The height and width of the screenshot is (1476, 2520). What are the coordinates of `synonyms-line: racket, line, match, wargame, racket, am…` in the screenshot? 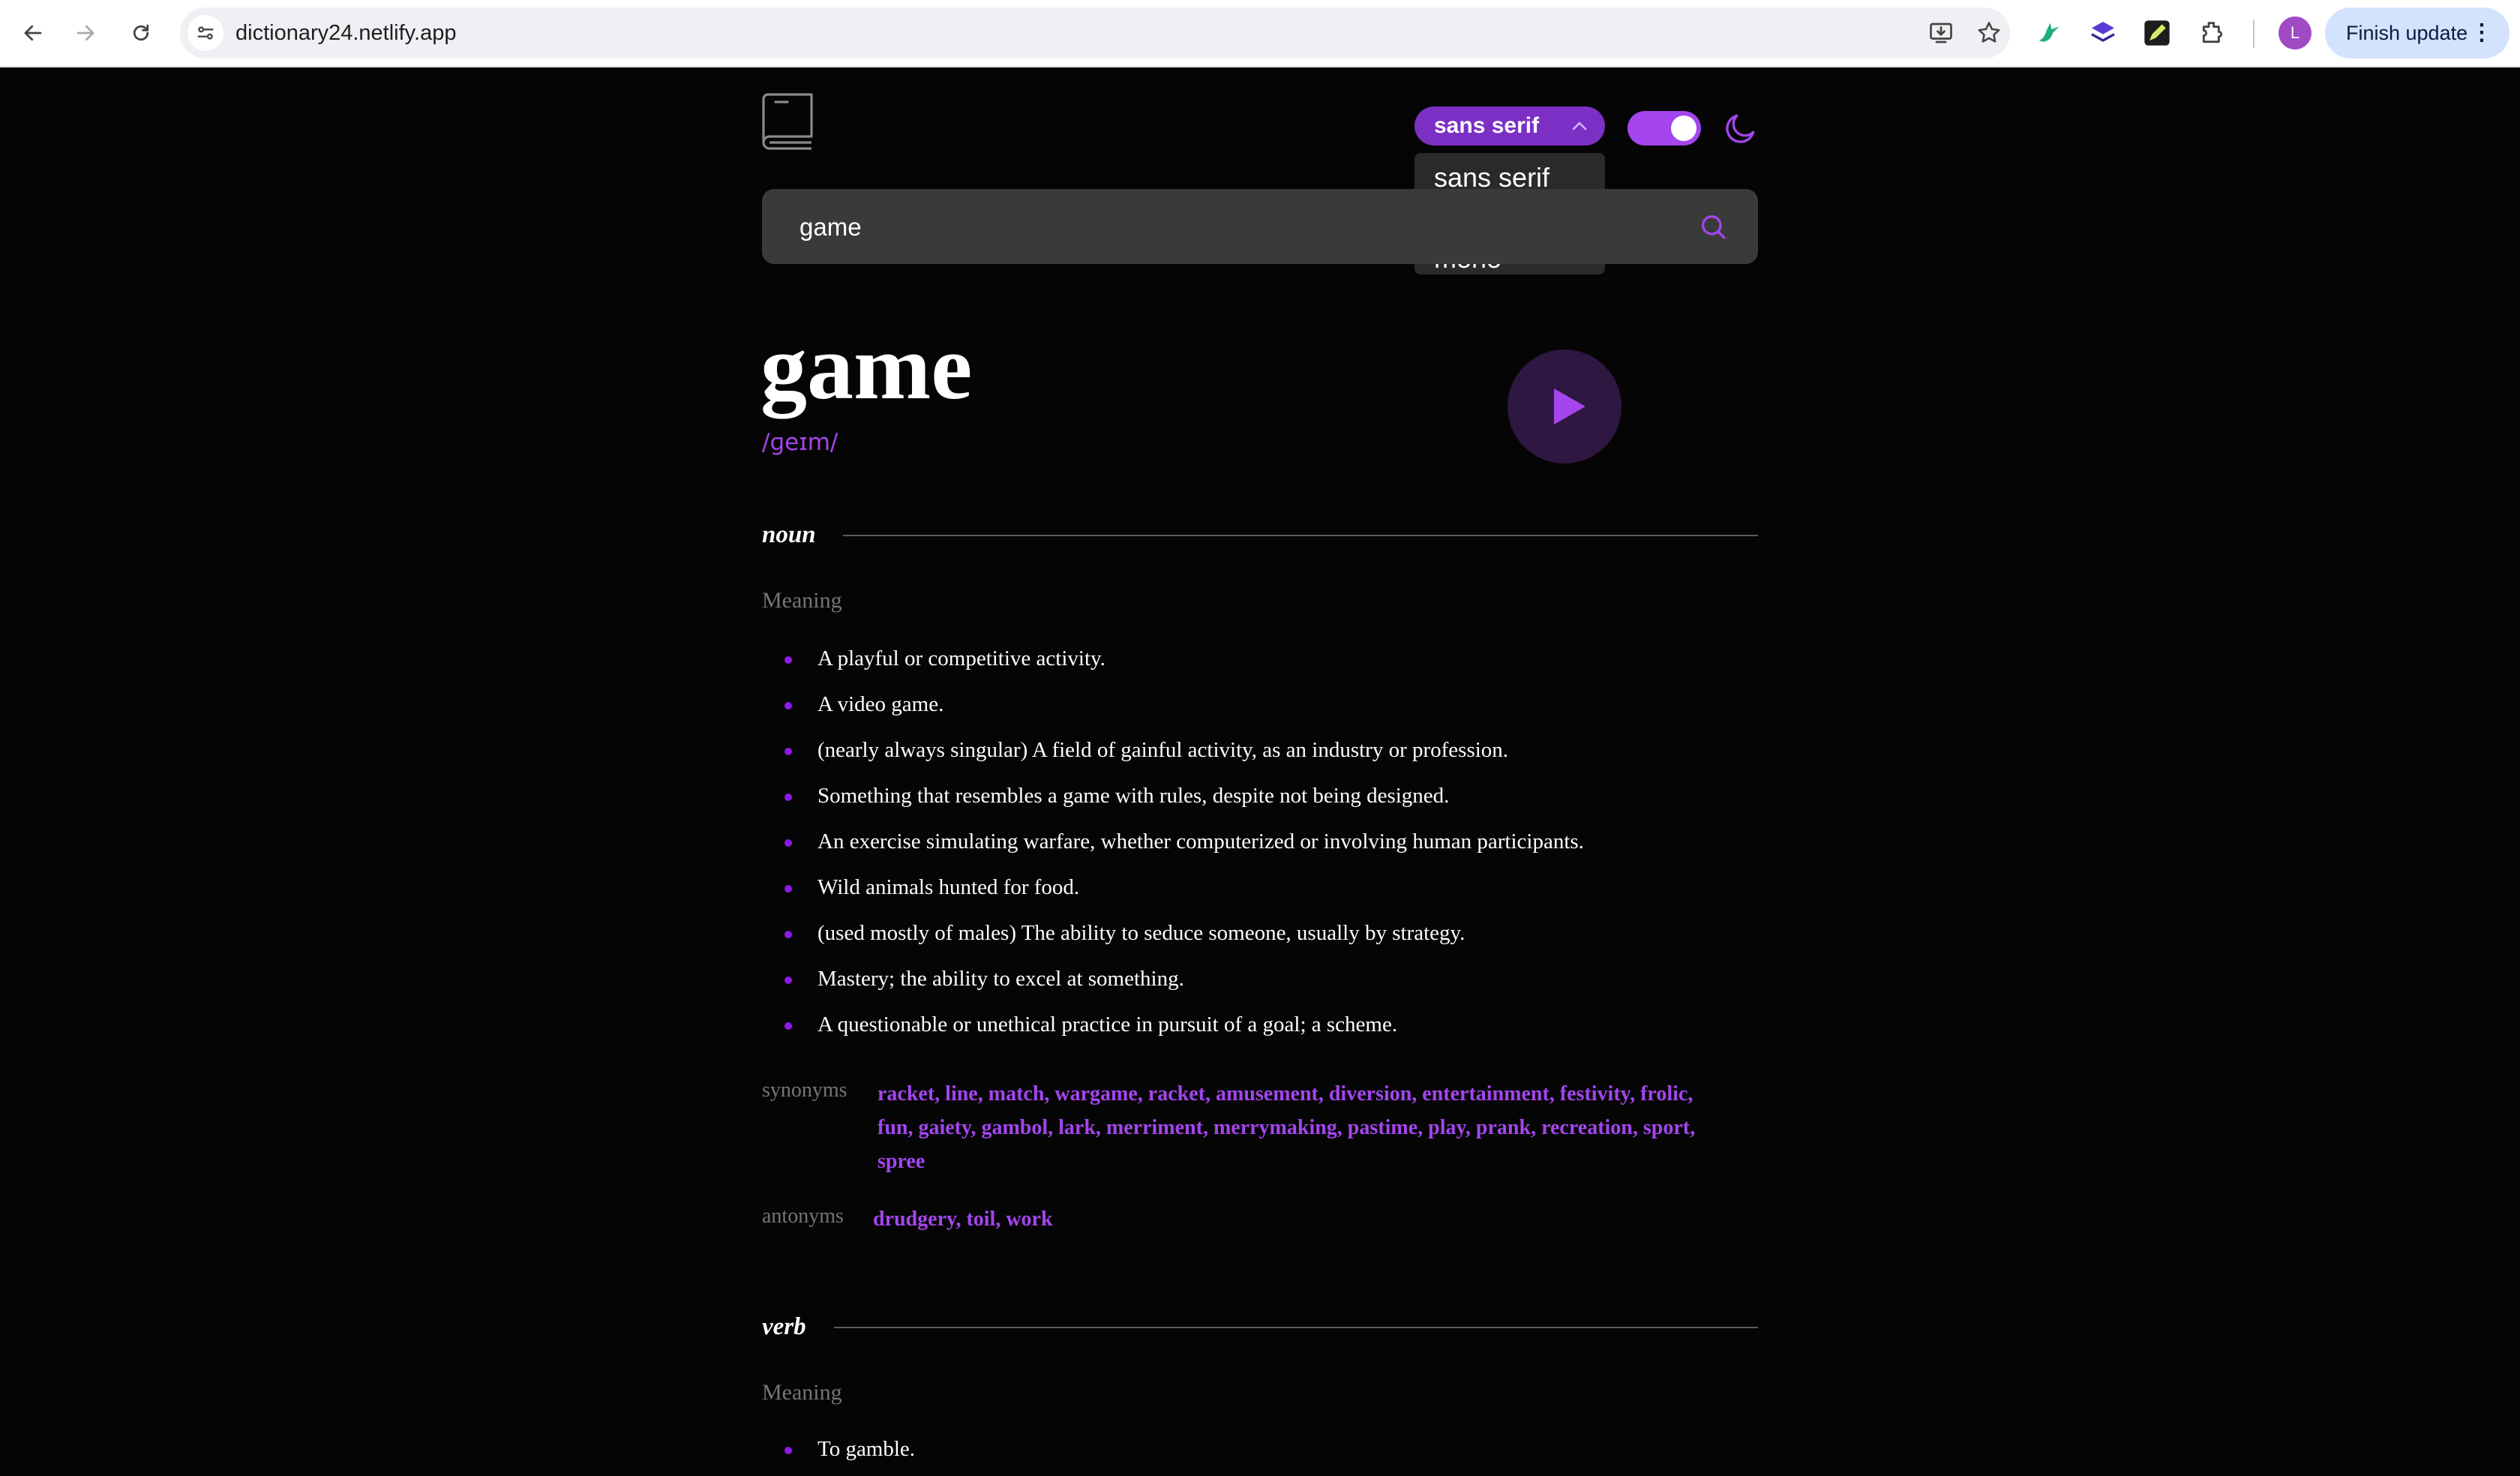 It's located at (1320, 1094).